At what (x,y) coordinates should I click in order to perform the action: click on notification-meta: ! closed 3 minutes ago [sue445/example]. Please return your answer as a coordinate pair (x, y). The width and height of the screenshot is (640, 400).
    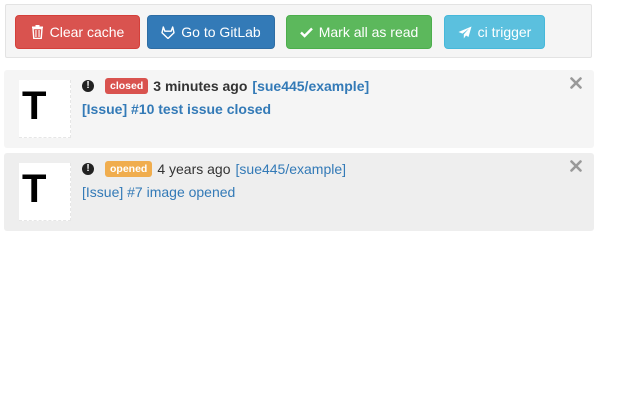
    Looking at the image, I should click on (225, 86).